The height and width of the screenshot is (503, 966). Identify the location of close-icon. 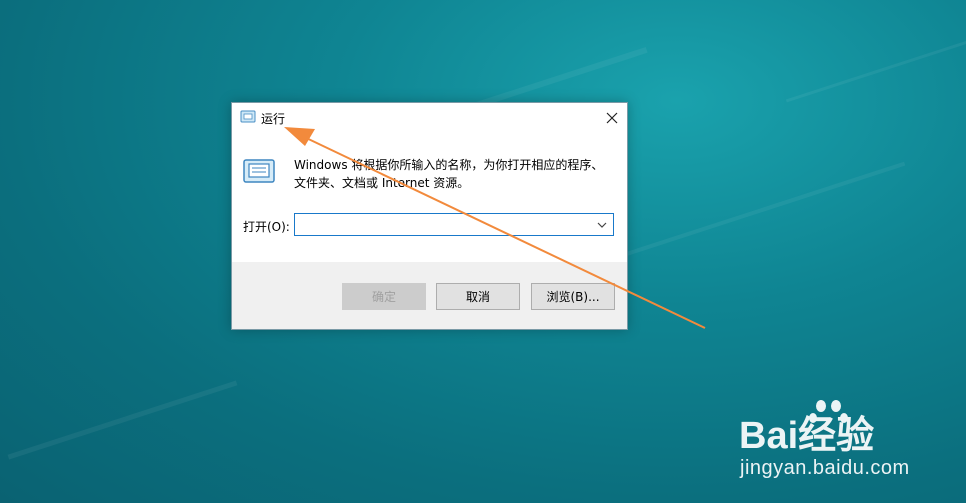
(612, 118).